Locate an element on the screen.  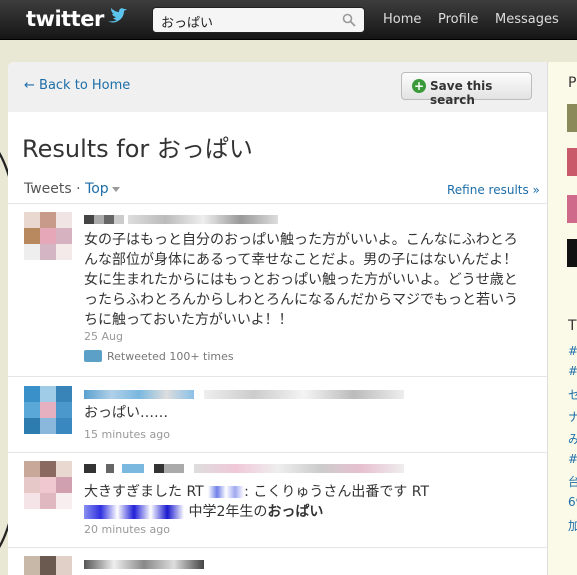
save-search-label: Save this search is located at coordinates (461, 93).